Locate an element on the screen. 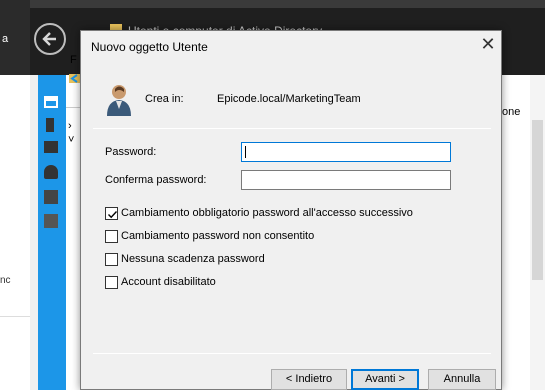 The image size is (545, 390). option-label: Cambiamento password non consentito is located at coordinates (218, 236).